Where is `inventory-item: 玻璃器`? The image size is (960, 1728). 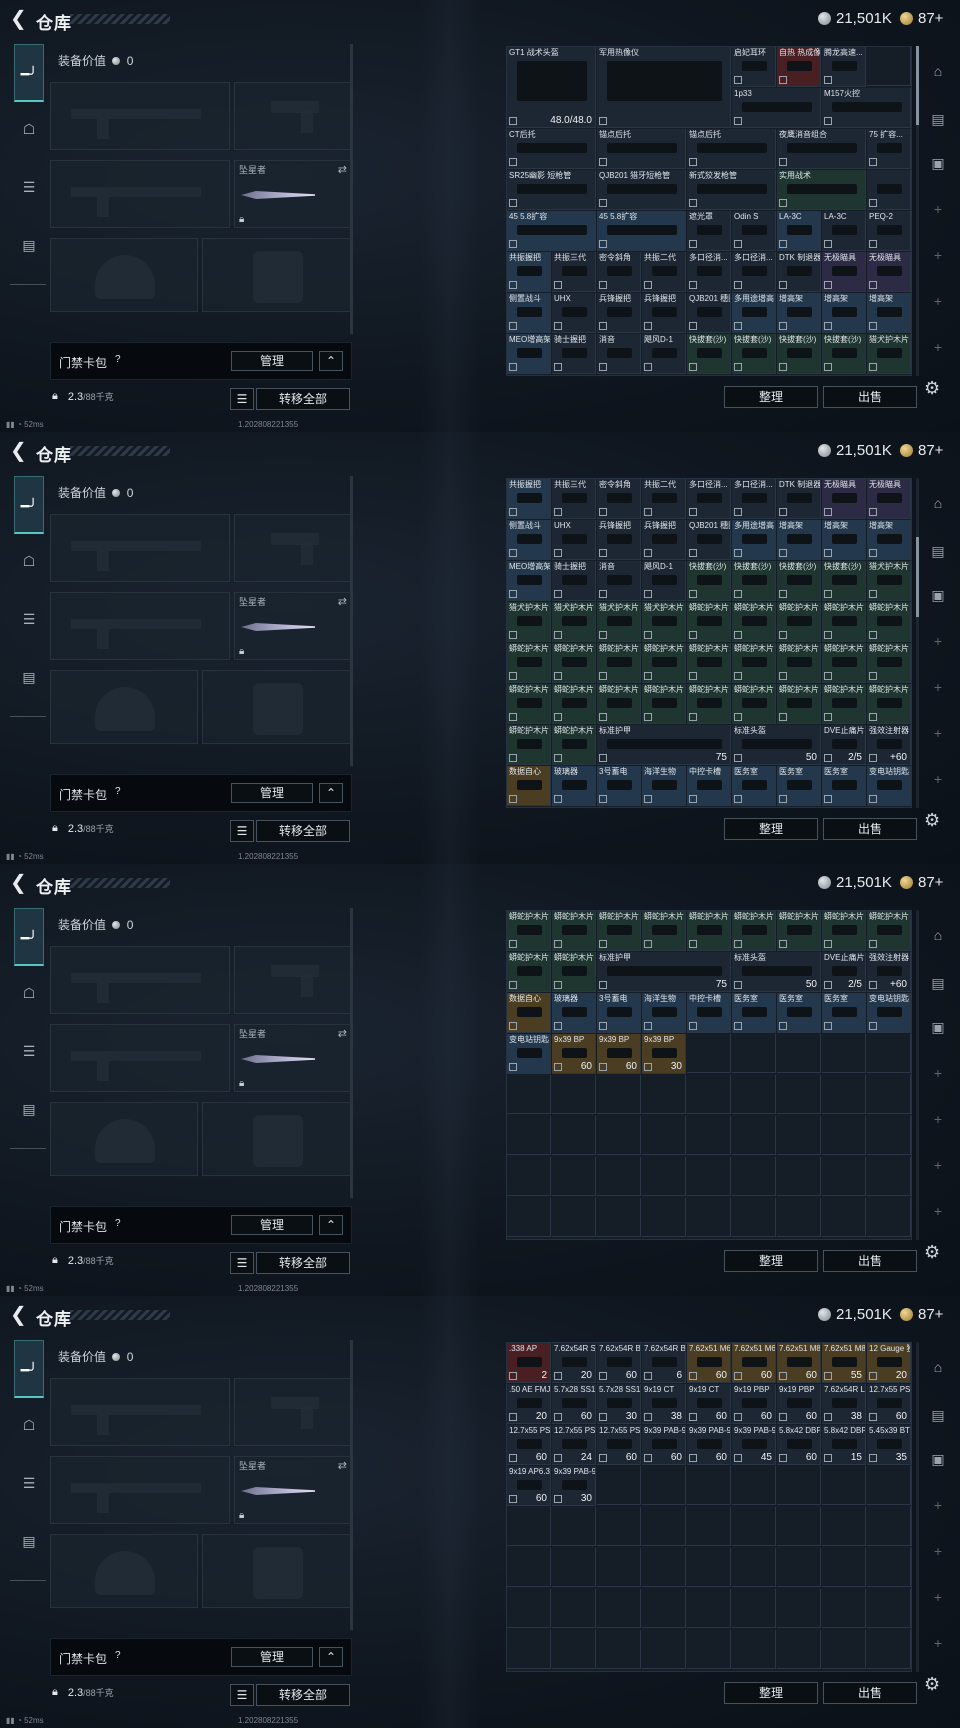
inventory-item: 玻璃器 is located at coordinates (574, 1013).